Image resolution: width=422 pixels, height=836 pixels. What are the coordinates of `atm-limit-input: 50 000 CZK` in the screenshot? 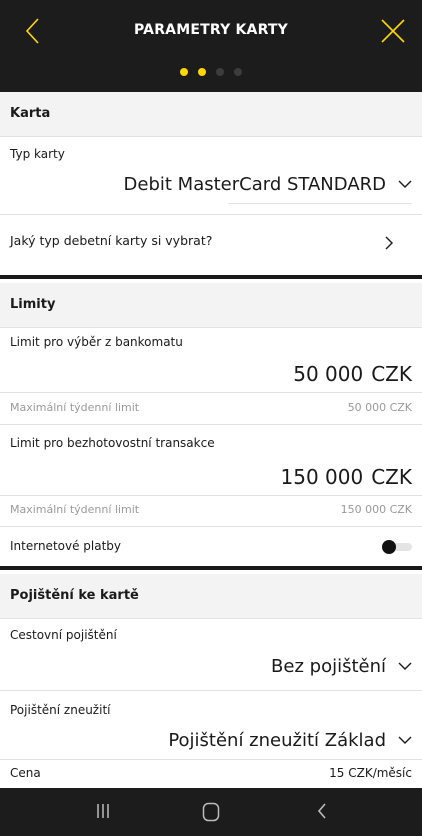 It's located at (348, 374).